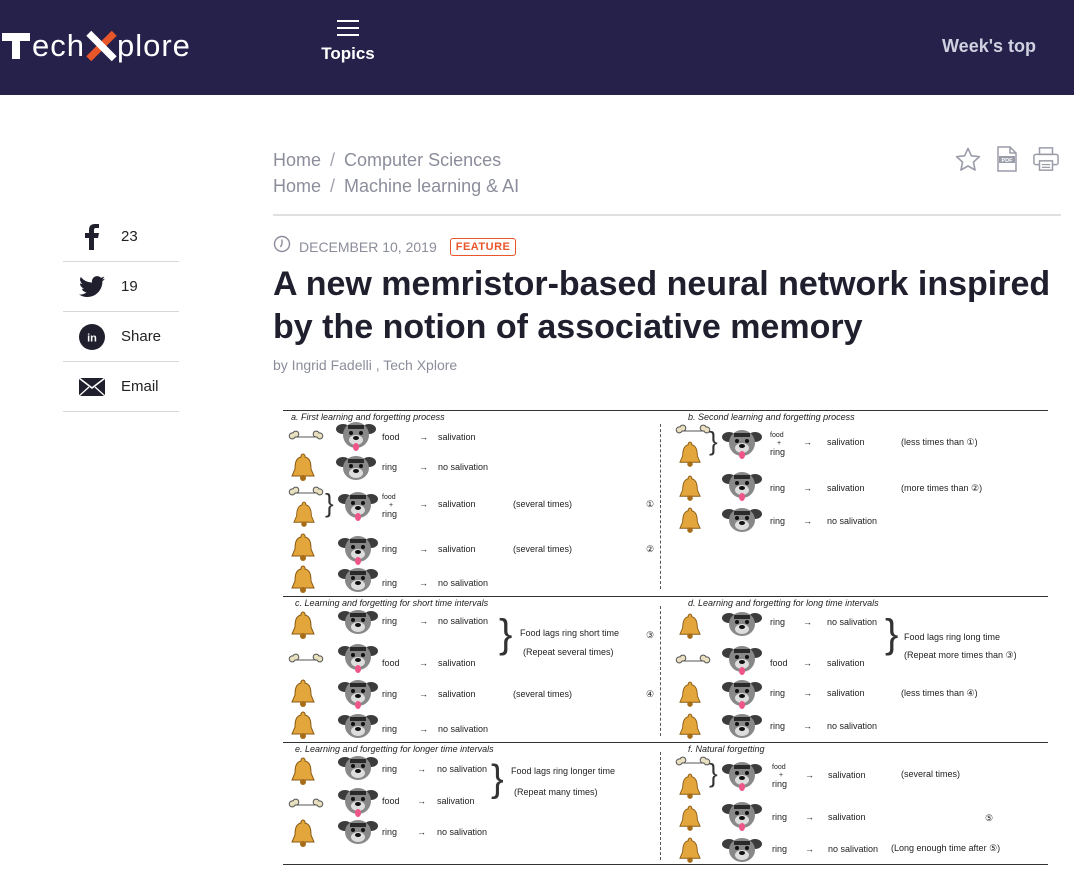 The height and width of the screenshot is (872, 1074). I want to click on label-long-enough-time: (Long enough time after ⑤), so click(946, 848).